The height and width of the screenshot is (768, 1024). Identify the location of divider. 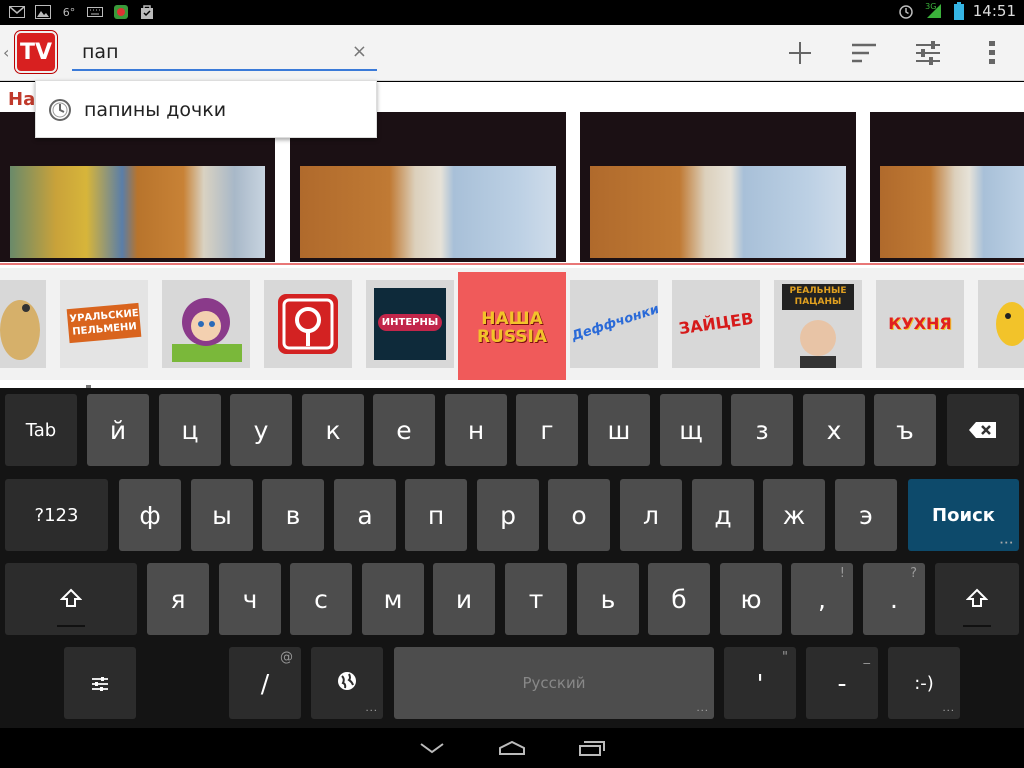
(512, 264).